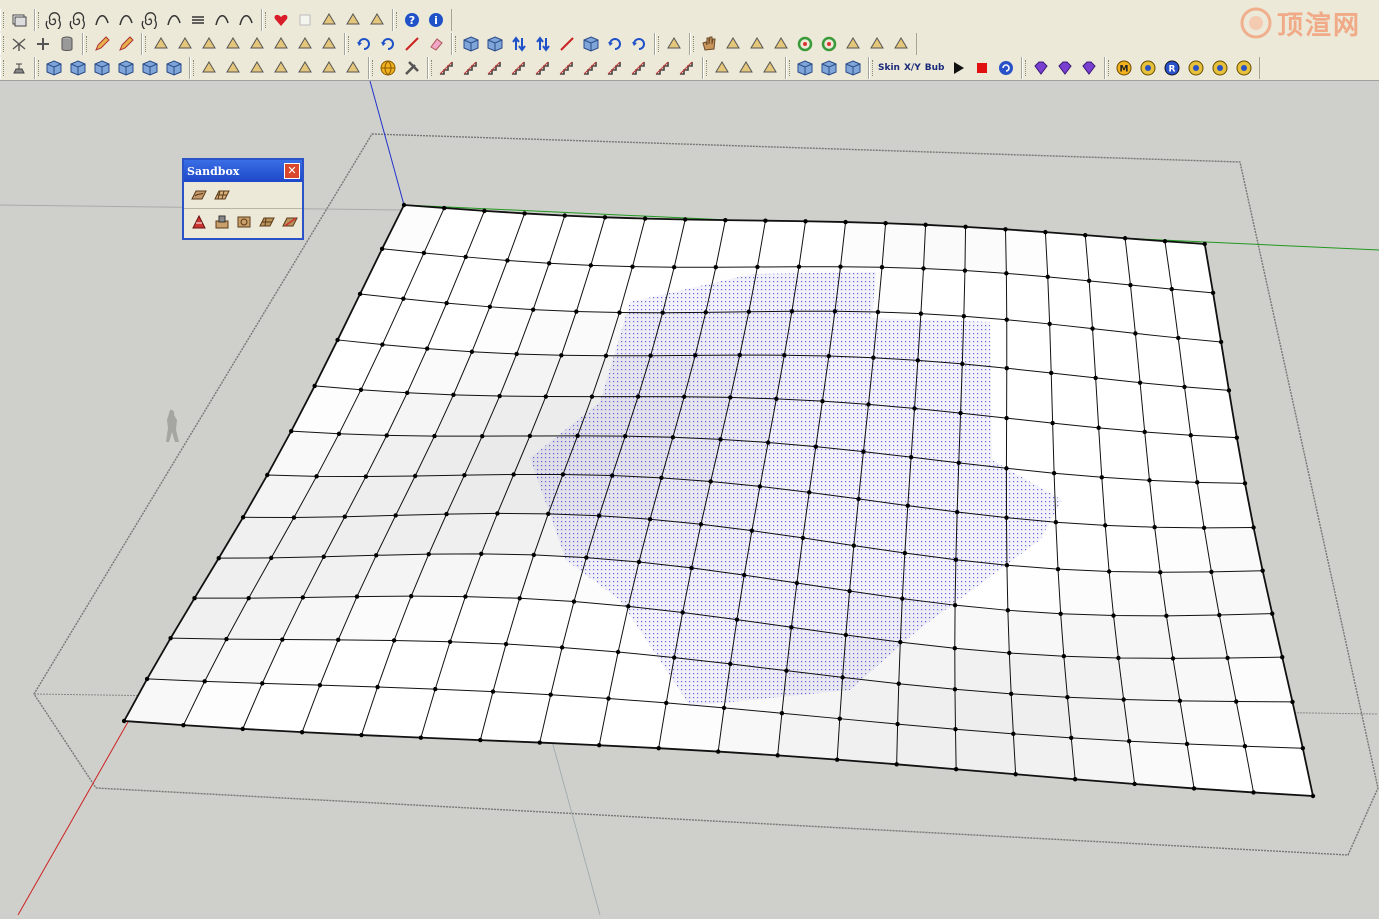 This screenshot has width=1379, height=919. Describe the element at coordinates (412, 68) in the screenshot. I see `tools-button` at that location.